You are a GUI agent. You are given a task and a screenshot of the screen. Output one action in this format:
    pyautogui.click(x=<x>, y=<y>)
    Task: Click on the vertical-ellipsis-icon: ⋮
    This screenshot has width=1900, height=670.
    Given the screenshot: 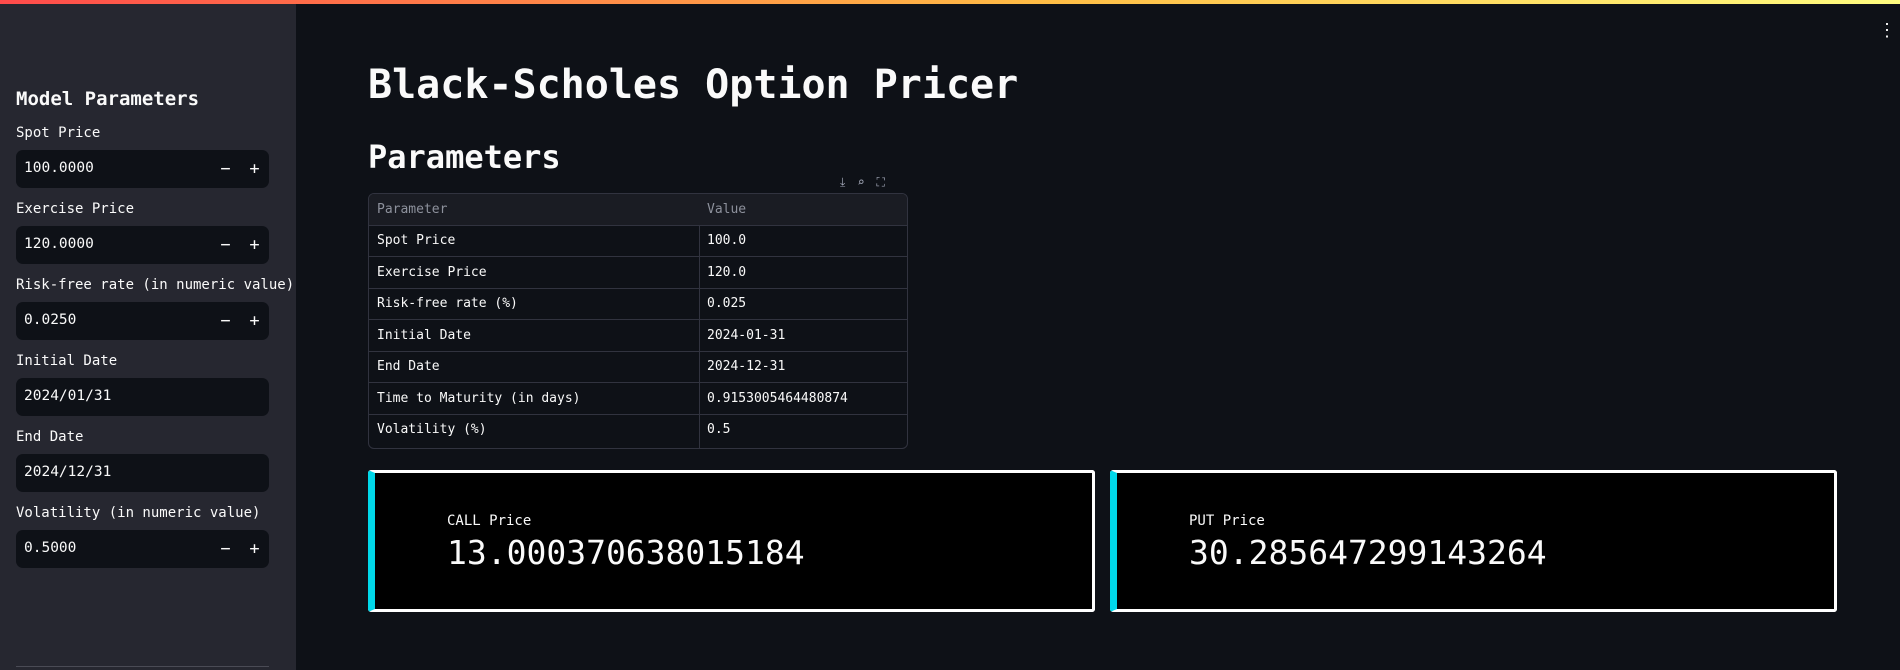 What is the action you would take?
    pyautogui.click(x=1887, y=31)
    